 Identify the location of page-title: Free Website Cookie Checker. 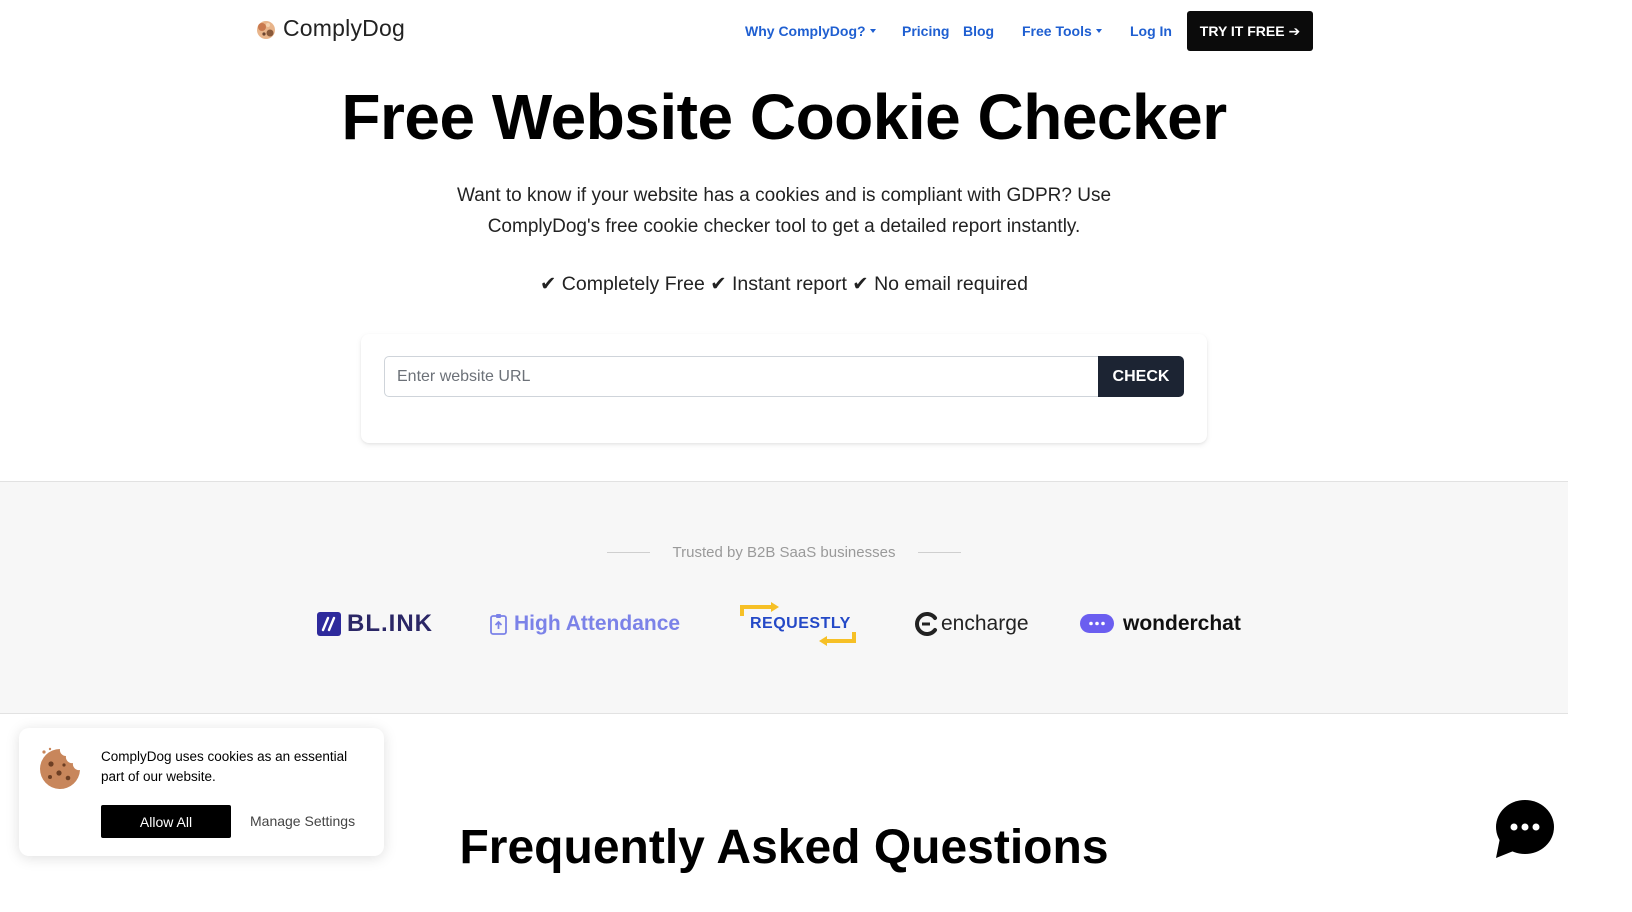
(784, 117).